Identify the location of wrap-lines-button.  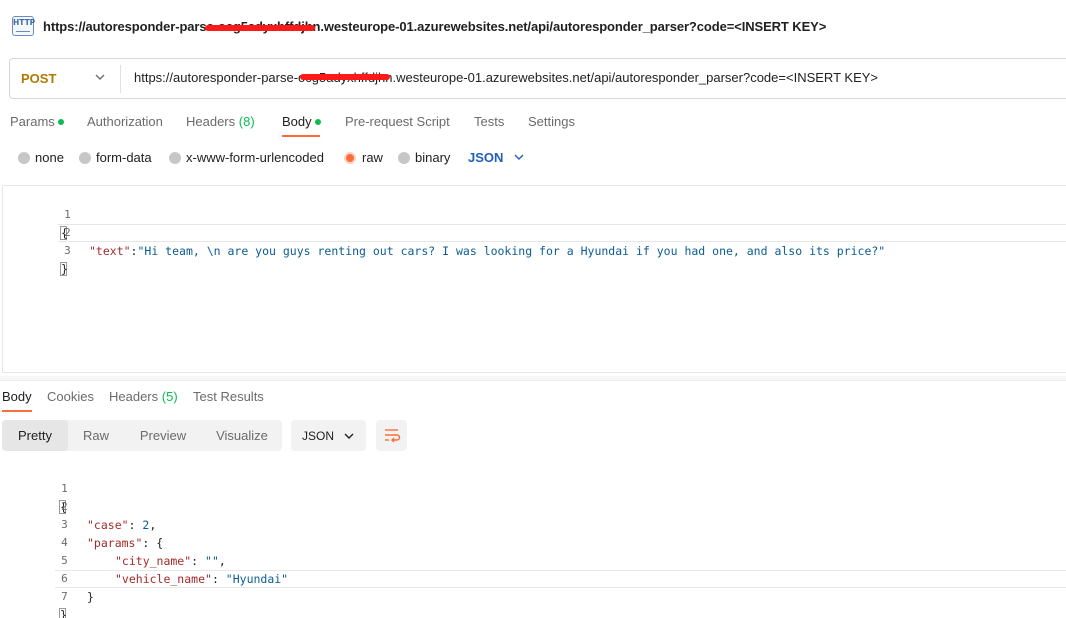
(391, 435).